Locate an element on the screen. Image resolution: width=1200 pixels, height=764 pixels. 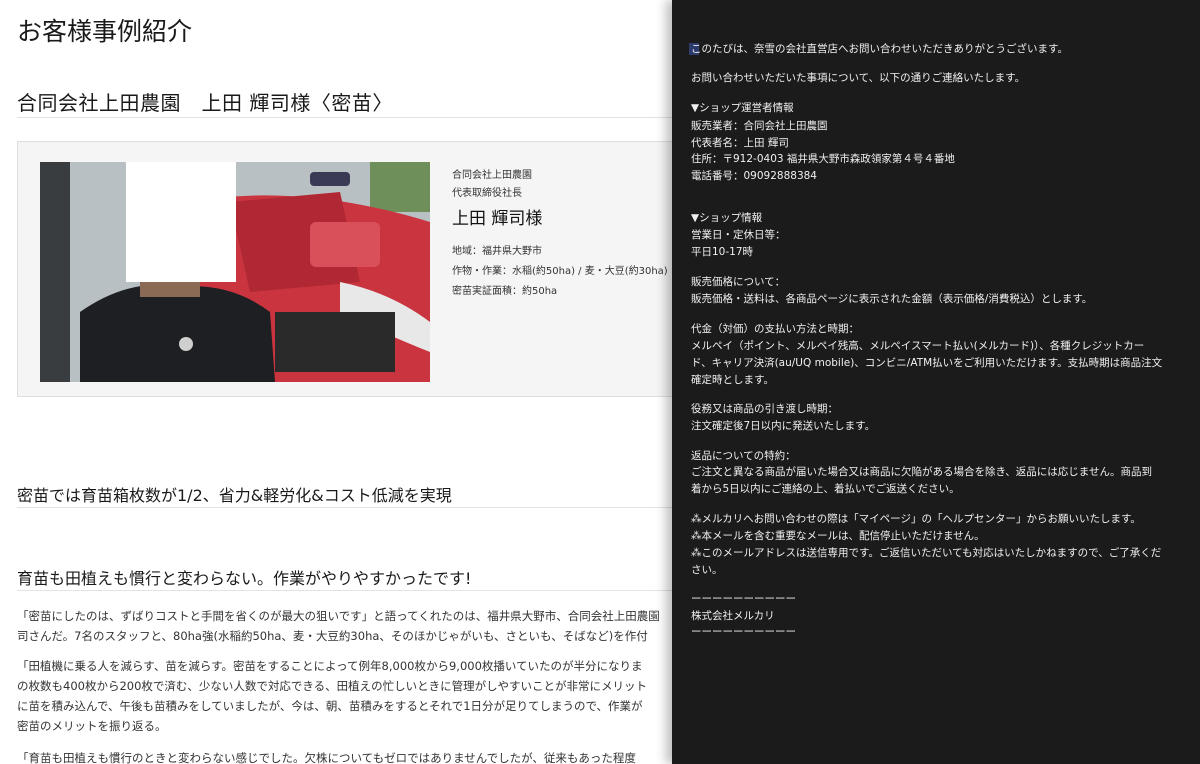
section-heading: 育苗も田植えも慣行と変わらない。作業がやりやすかったです! is located at coordinates (244, 578).